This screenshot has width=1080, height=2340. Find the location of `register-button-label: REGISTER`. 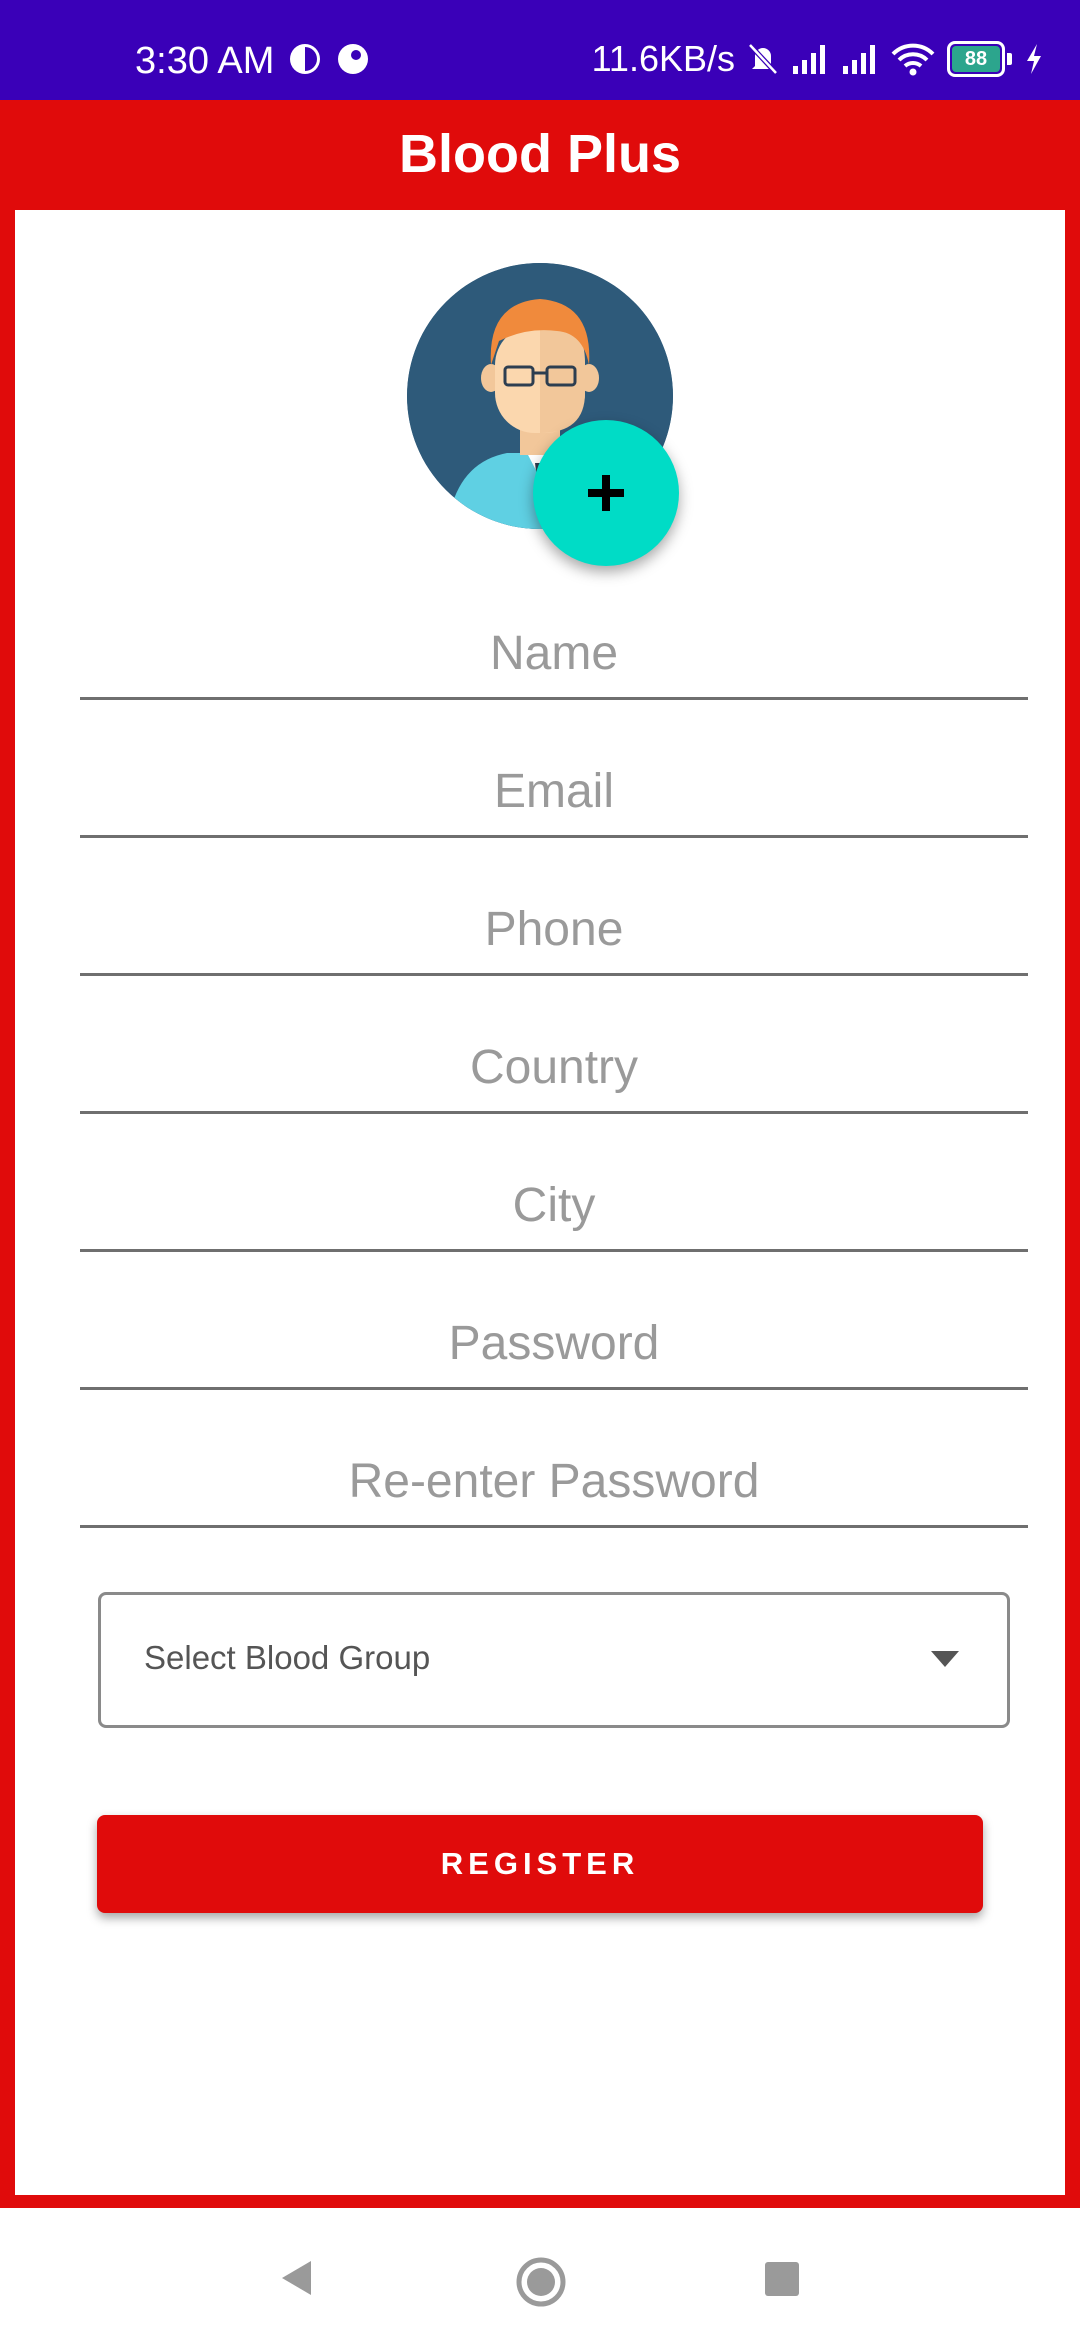

register-button-label: REGISTER is located at coordinates (540, 1863).